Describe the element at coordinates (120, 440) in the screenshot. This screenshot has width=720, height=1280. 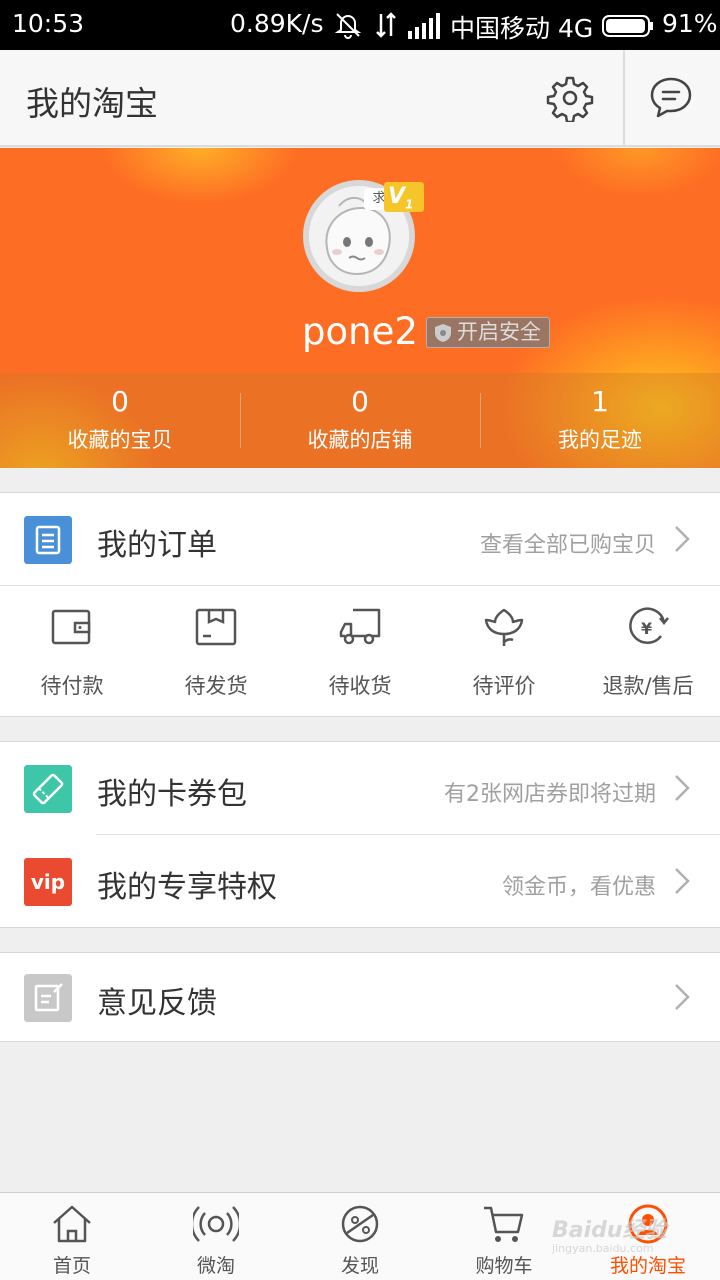
I see `stat-label: 收藏的宝贝` at that location.